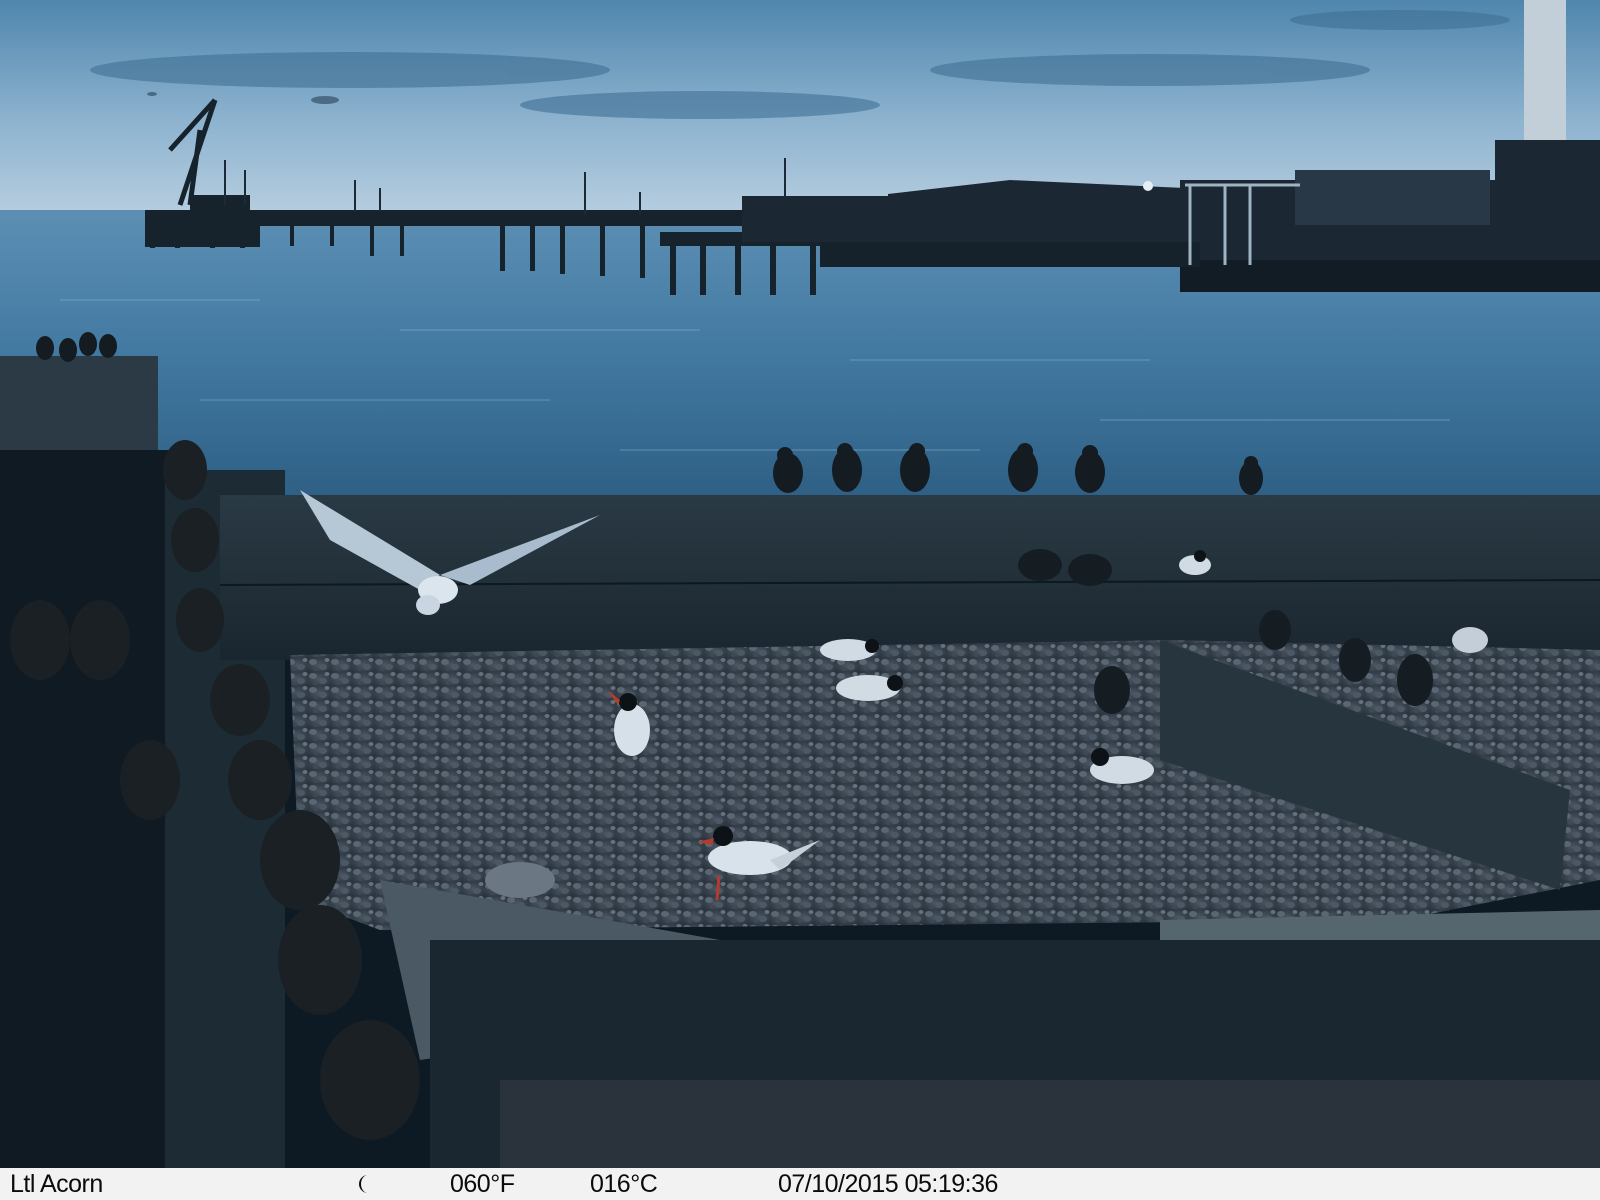 The height and width of the screenshot is (1200, 1600). What do you see at coordinates (520, 880) in the screenshot?
I see `tern-chick` at bounding box center [520, 880].